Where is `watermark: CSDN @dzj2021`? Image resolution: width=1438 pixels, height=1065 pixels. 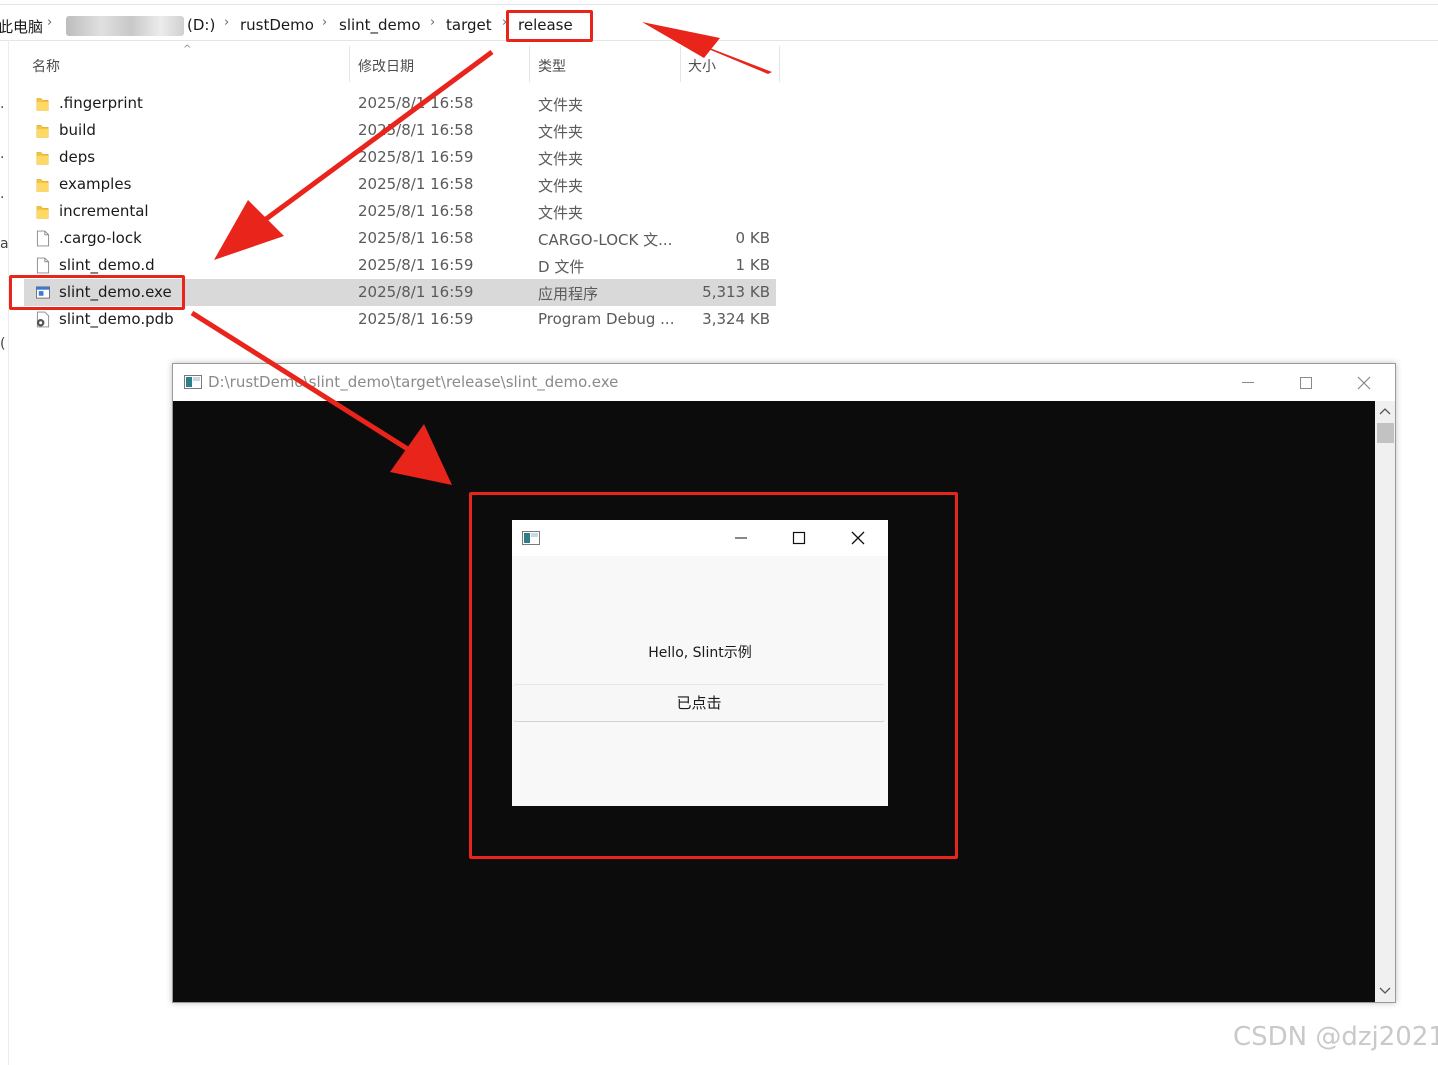 watermark: CSDN @dzj2021 is located at coordinates (1335, 1037).